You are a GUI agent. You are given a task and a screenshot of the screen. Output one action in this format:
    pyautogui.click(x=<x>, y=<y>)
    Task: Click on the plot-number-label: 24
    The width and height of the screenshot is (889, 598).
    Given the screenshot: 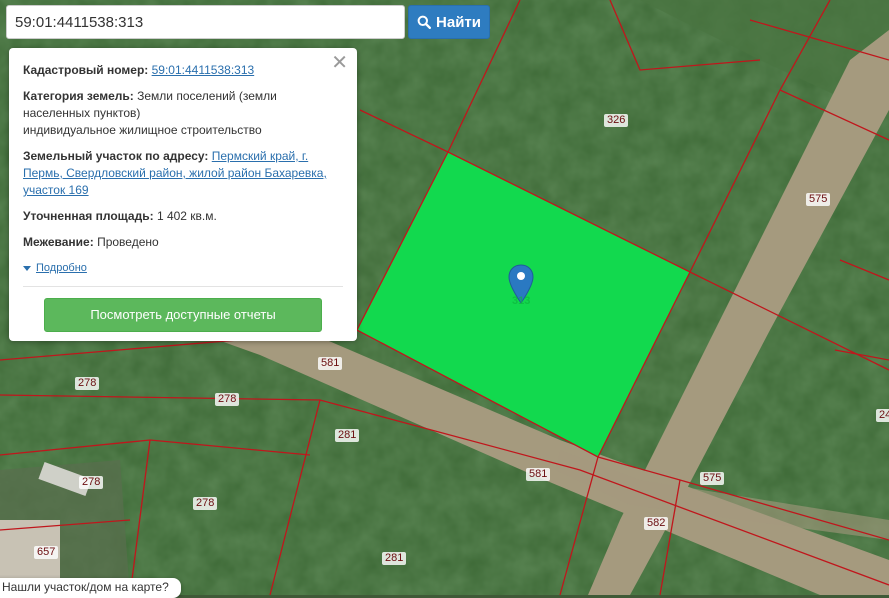 What is the action you would take?
    pyautogui.click(x=882, y=415)
    